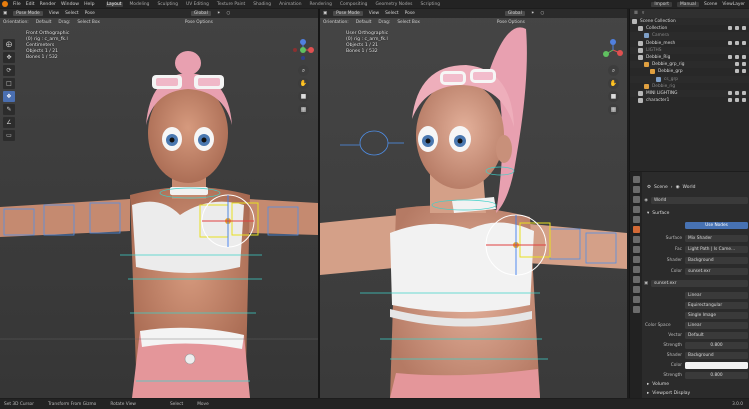  I want to click on tab-sculpting: Sculpting, so click(167, 4).